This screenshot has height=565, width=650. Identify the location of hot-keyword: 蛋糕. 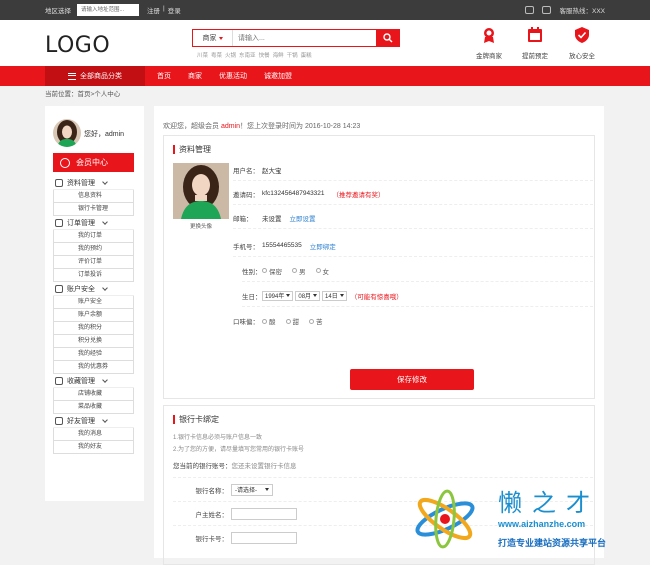
(306, 55).